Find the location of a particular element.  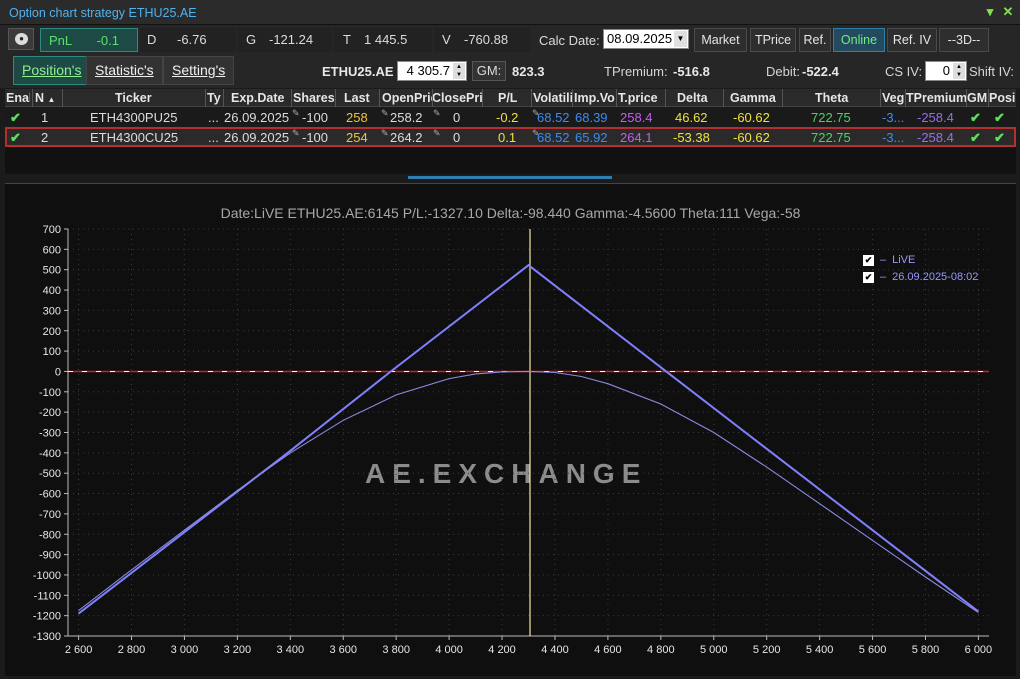

globe-icon: ● is located at coordinates (21, 39).